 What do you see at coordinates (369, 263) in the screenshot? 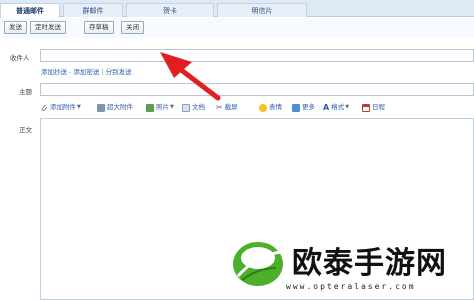
I see `watermark-title: 欧泰手游网` at bounding box center [369, 263].